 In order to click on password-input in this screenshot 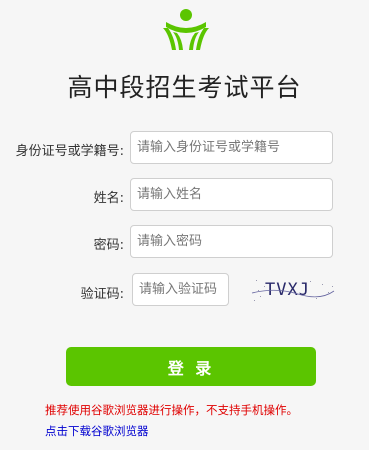, I will do `click(231, 241)`.